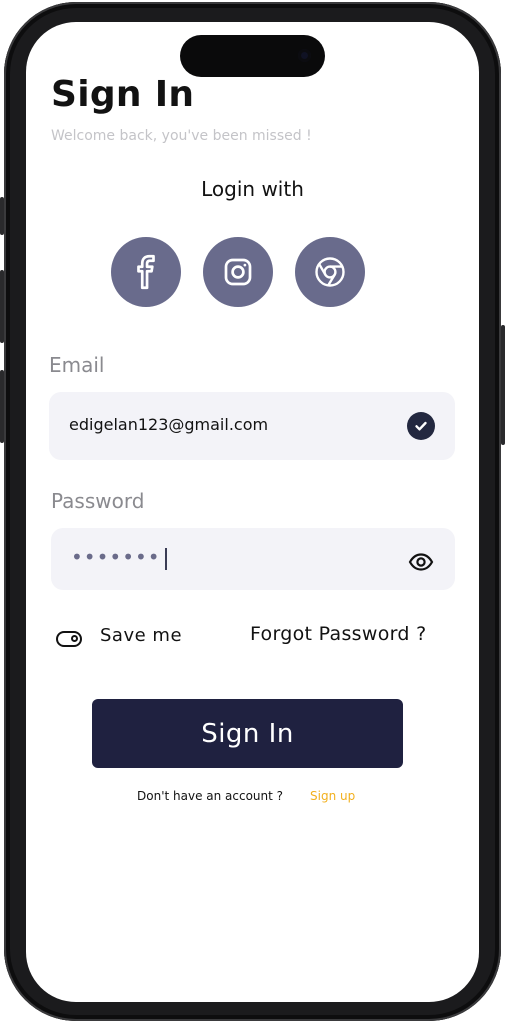  What do you see at coordinates (421, 562) in the screenshot?
I see `eye-icon` at bounding box center [421, 562].